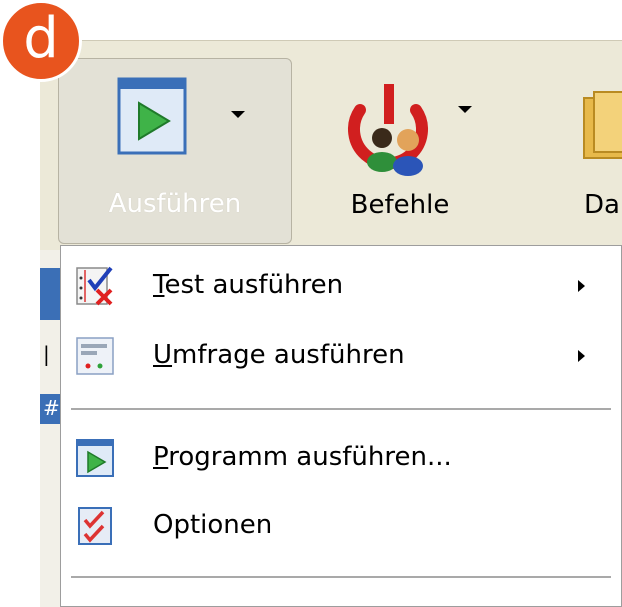 The width and height of the screenshot is (622, 607). I want to click on menu-item-label: Test ausführen, so click(248, 285).